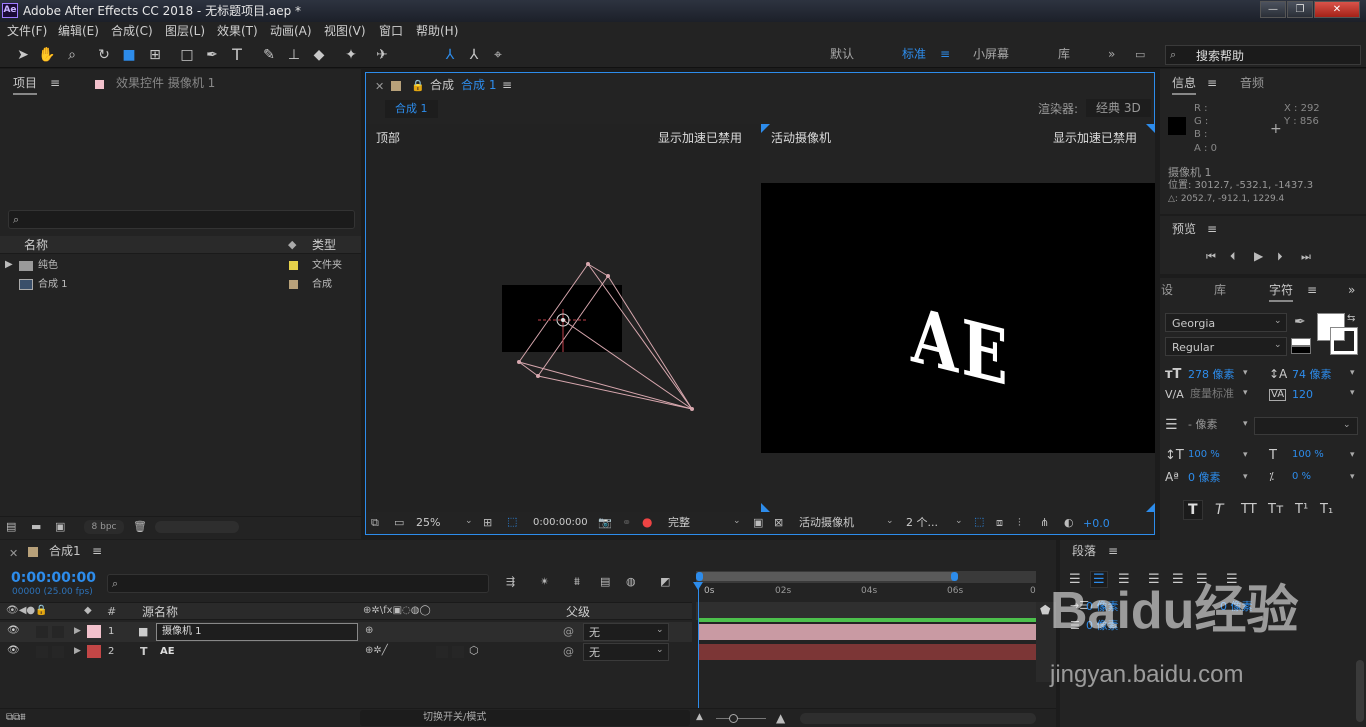 The height and width of the screenshot is (727, 1366). What do you see at coordinates (324, 245) in the screenshot?
I see `column-type: 类型` at bounding box center [324, 245].